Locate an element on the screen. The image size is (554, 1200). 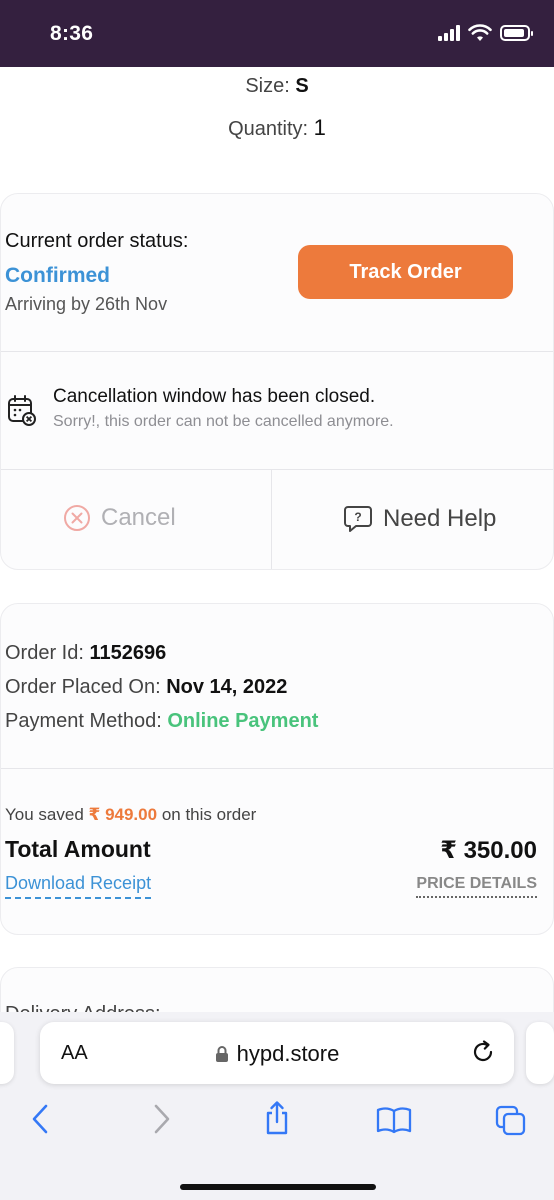
lock-icon is located at coordinates (221, 1054).